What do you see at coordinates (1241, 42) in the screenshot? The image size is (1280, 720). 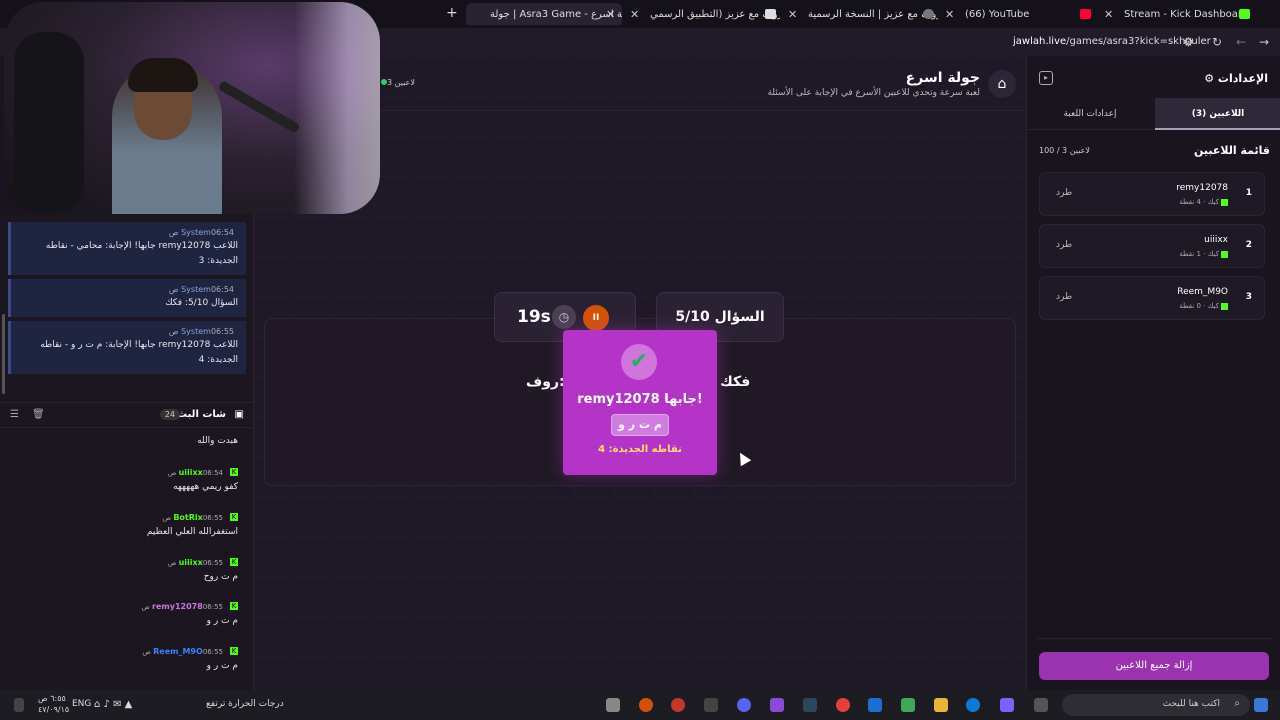 I see `forward-icon: ←` at bounding box center [1241, 42].